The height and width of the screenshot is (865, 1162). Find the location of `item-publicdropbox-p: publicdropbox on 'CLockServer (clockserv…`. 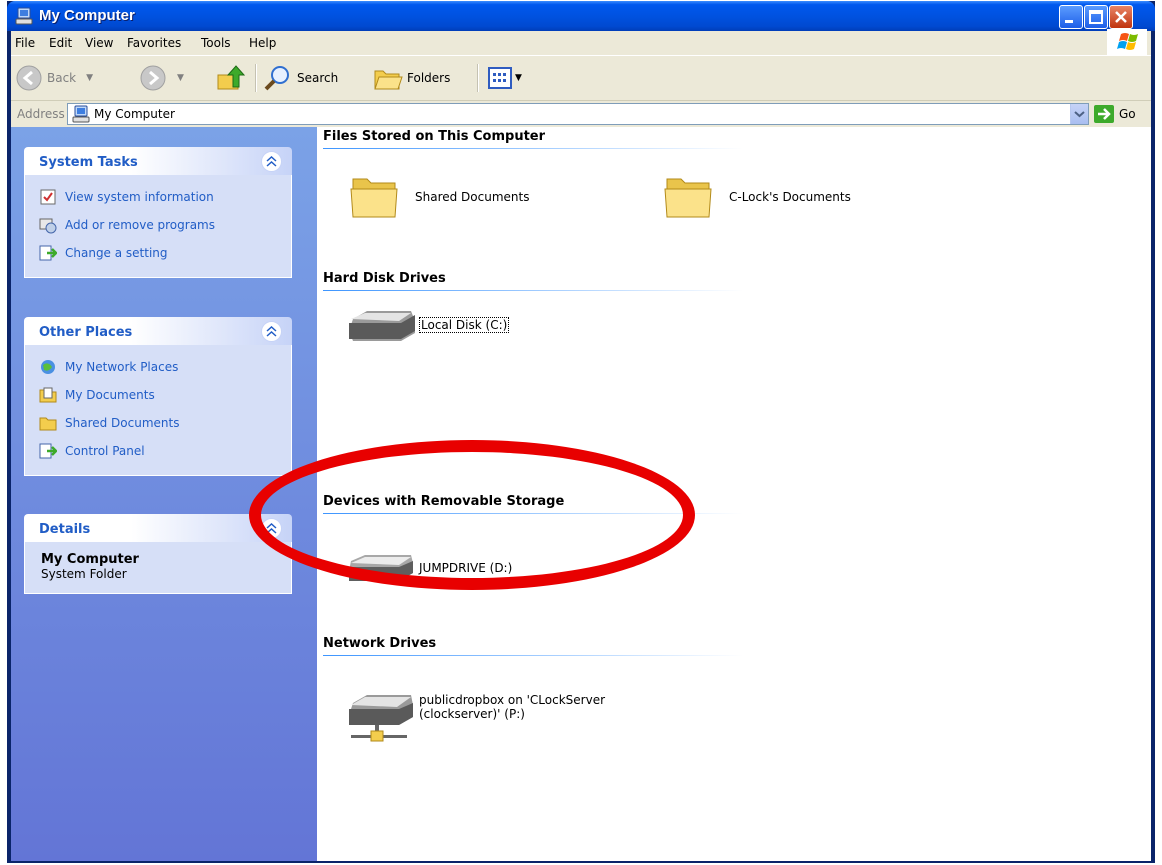

item-publicdropbox-p: publicdropbox on 'CLockServer (clockserv… is located at coordinates (476, 719).